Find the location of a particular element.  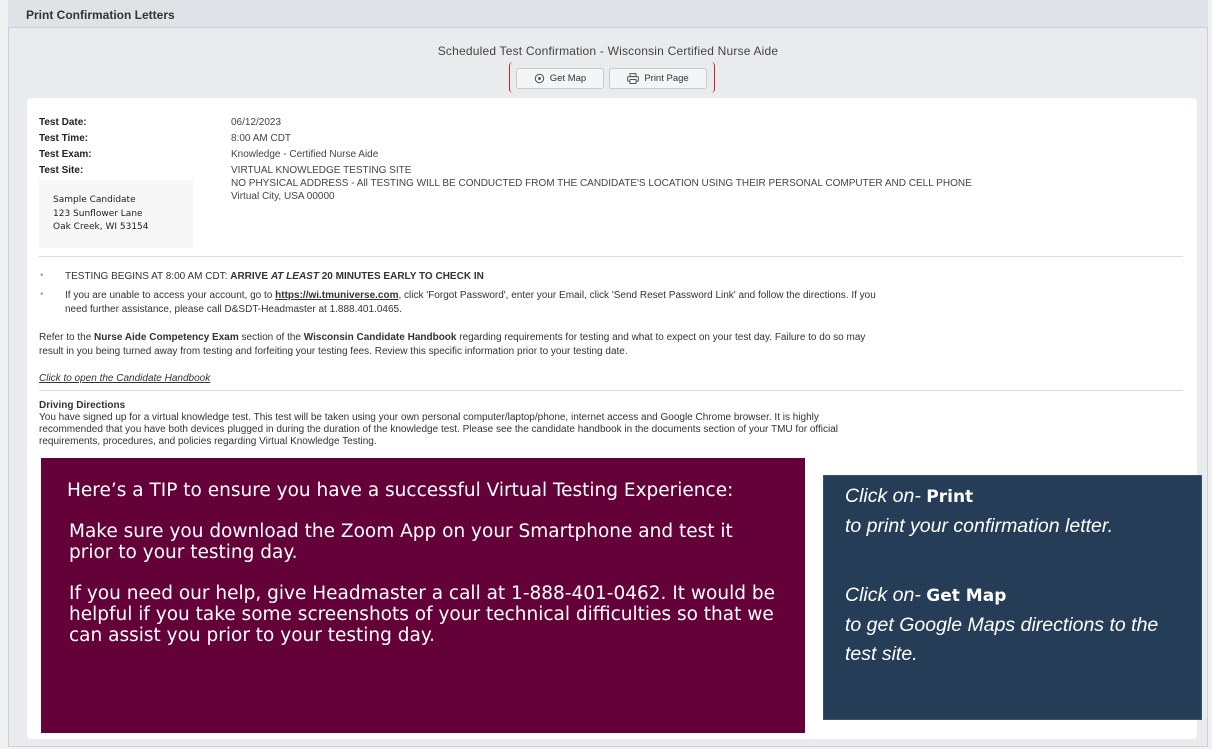

refer-text-1: Refer to the is located at coordinates (65, 337).